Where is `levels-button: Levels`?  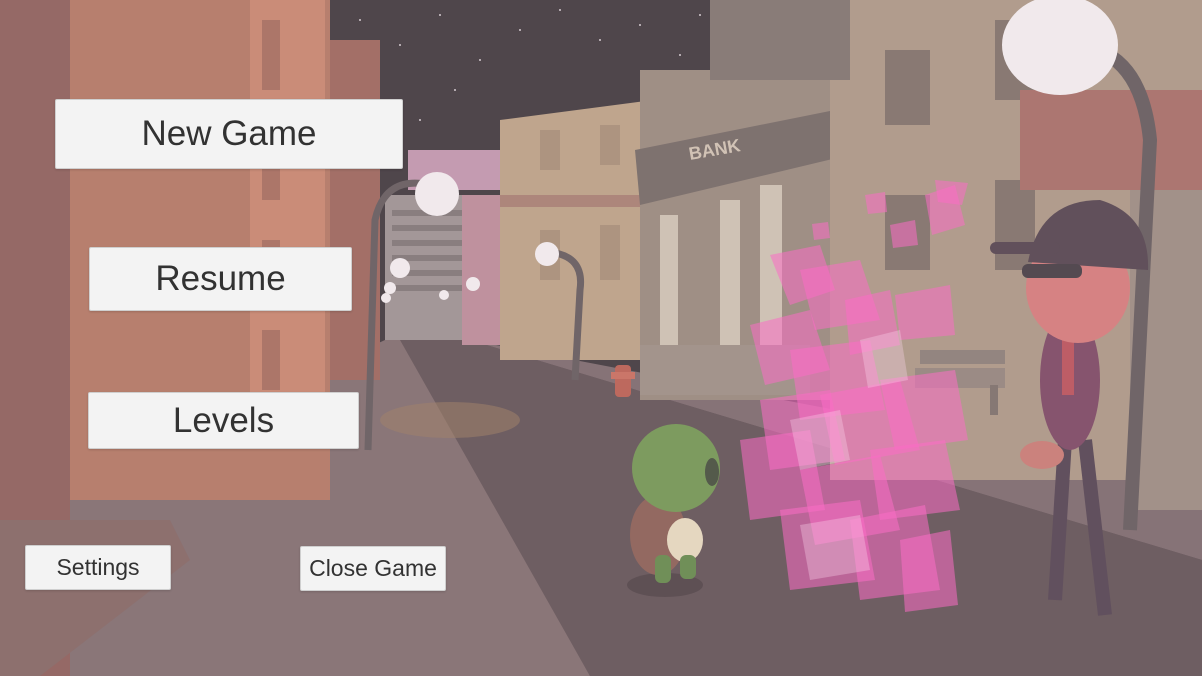
levels-button: Levels is located at coordinates (223, 420).